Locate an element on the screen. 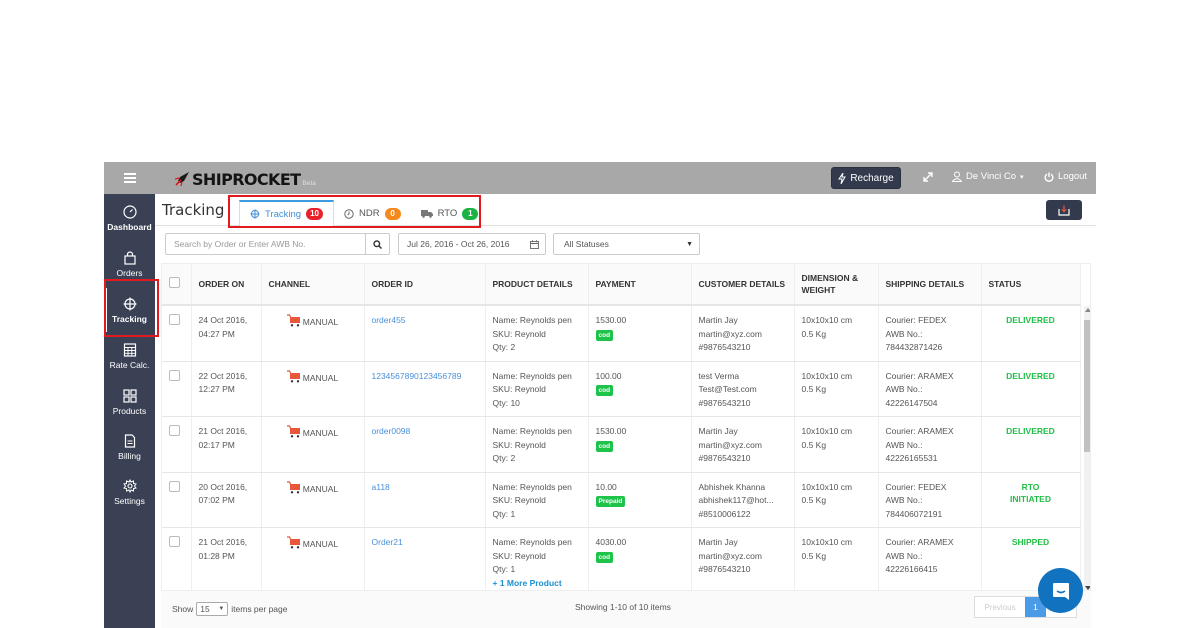 The image size is (1200, 628). awb-number: 42226147504 is located at coordinates (911, 402).